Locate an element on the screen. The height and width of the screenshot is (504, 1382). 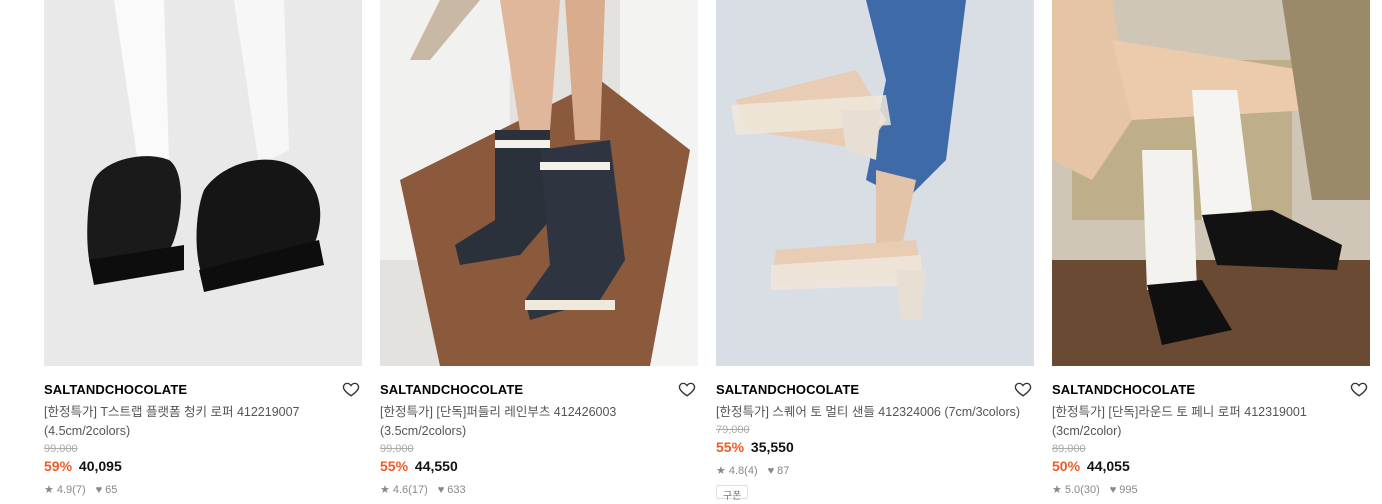
coupon-tag: 구폰 is located at coordinates (732, 493).